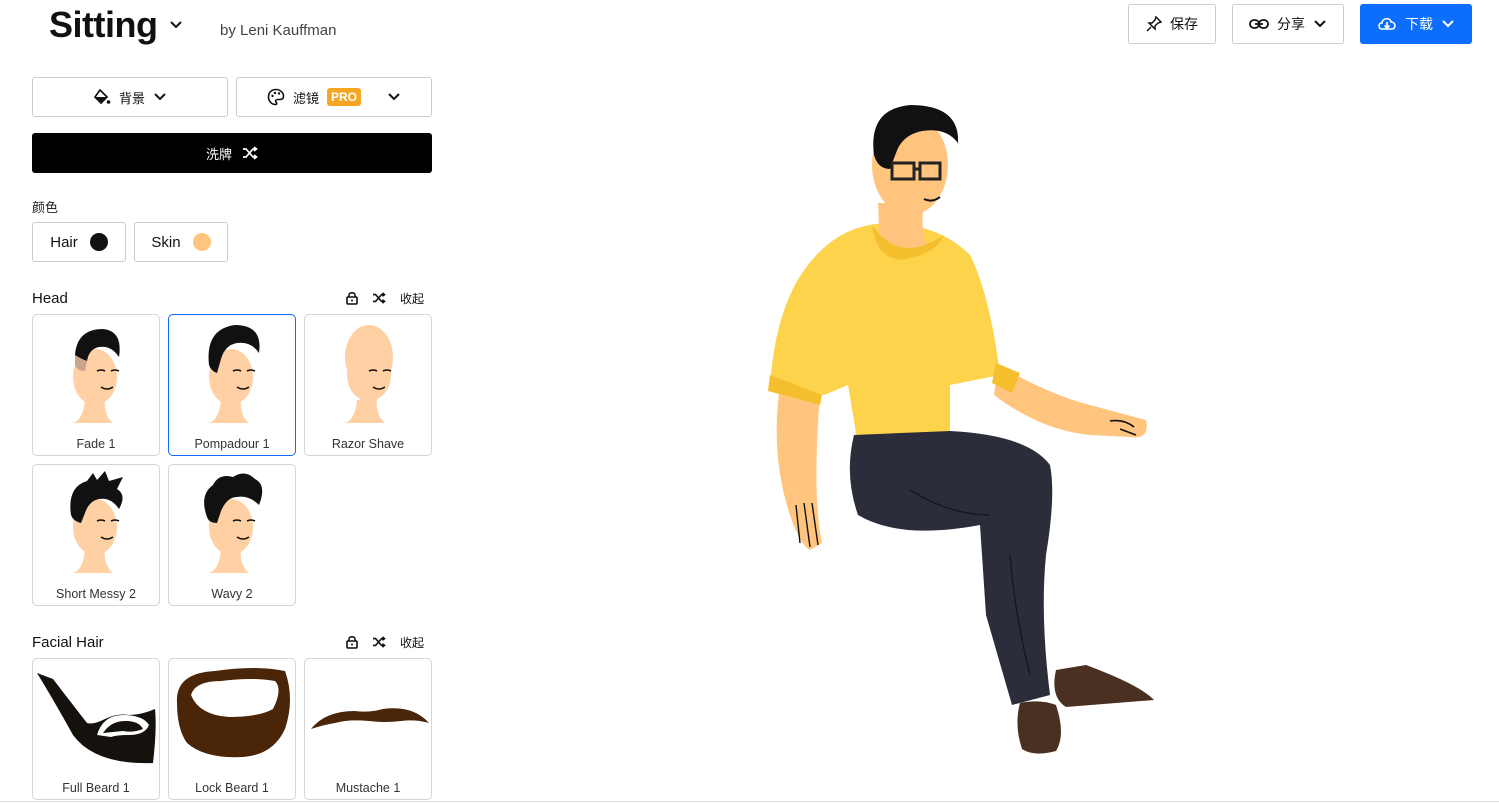  Describe the element at coordinates (232, 298) in the screenshot. I see `head-section-header: Head 收起` at that location.